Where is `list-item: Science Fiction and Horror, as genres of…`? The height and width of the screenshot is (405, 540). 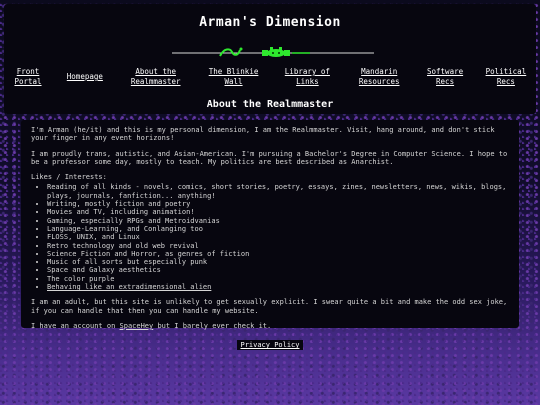 list-item: Science Fiction and Horror, as genres of… is located at coordinates (278, 254).